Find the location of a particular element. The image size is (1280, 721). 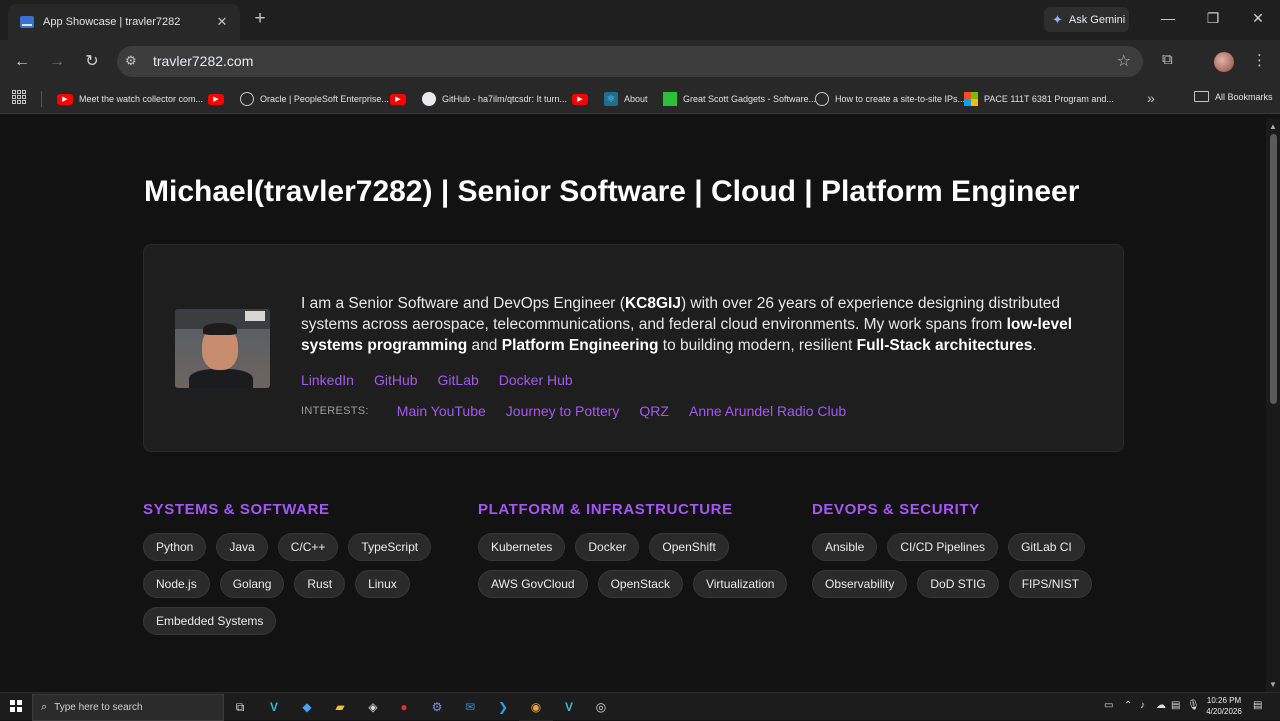

notifications-icon: ▤ is located at coordinates (1257, 705).